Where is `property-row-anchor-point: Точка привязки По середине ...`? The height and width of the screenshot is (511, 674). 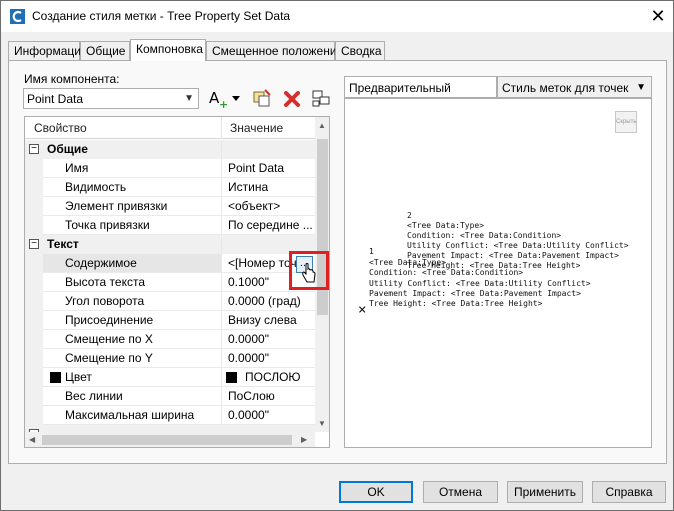
property-row-anchor-point: Точка привязки По середине ... is located at coordinates (170, 225).